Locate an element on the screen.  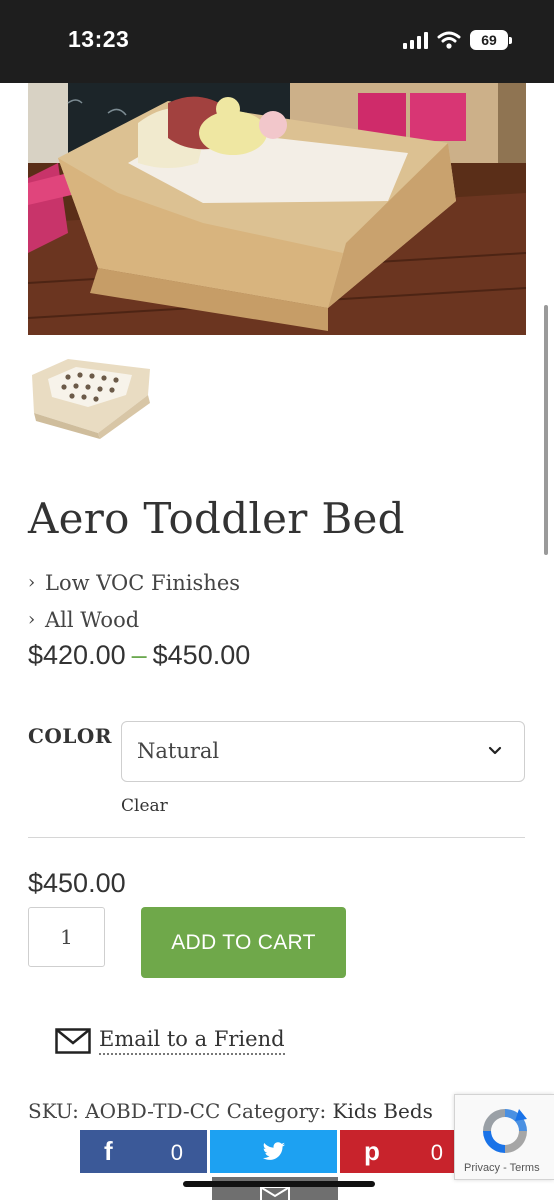
feature-item: › Low VOC Finishes is located at coordinates (134, 582).